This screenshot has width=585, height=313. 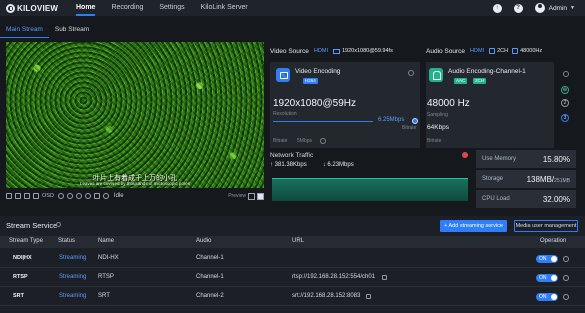 I want to click on bitrate-mode-value: 5Mbps, so click(x=305, y=141).